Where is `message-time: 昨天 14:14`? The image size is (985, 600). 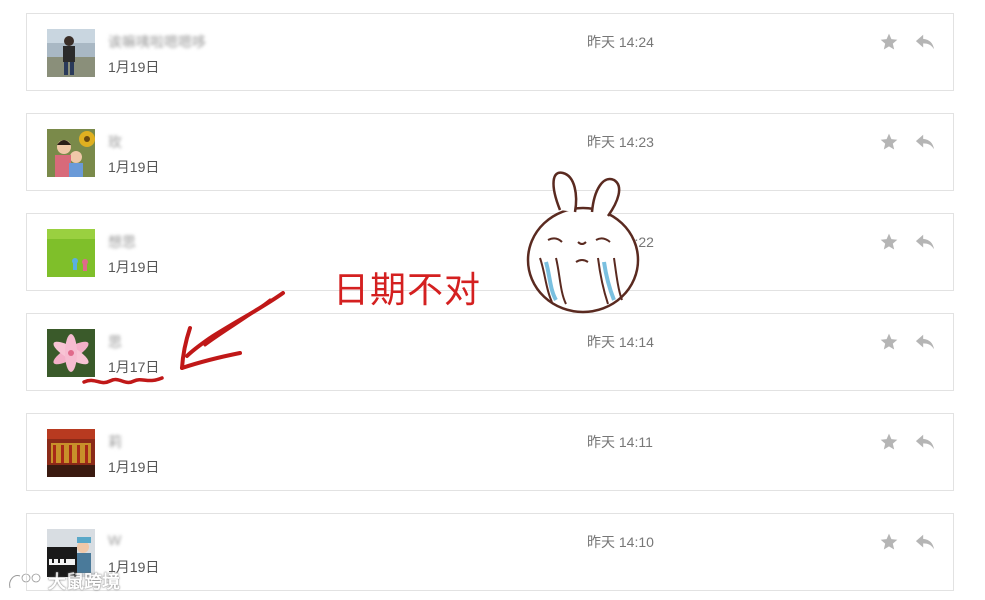 message-time: 昨天 14:14 is located at coordinates (620, 342).